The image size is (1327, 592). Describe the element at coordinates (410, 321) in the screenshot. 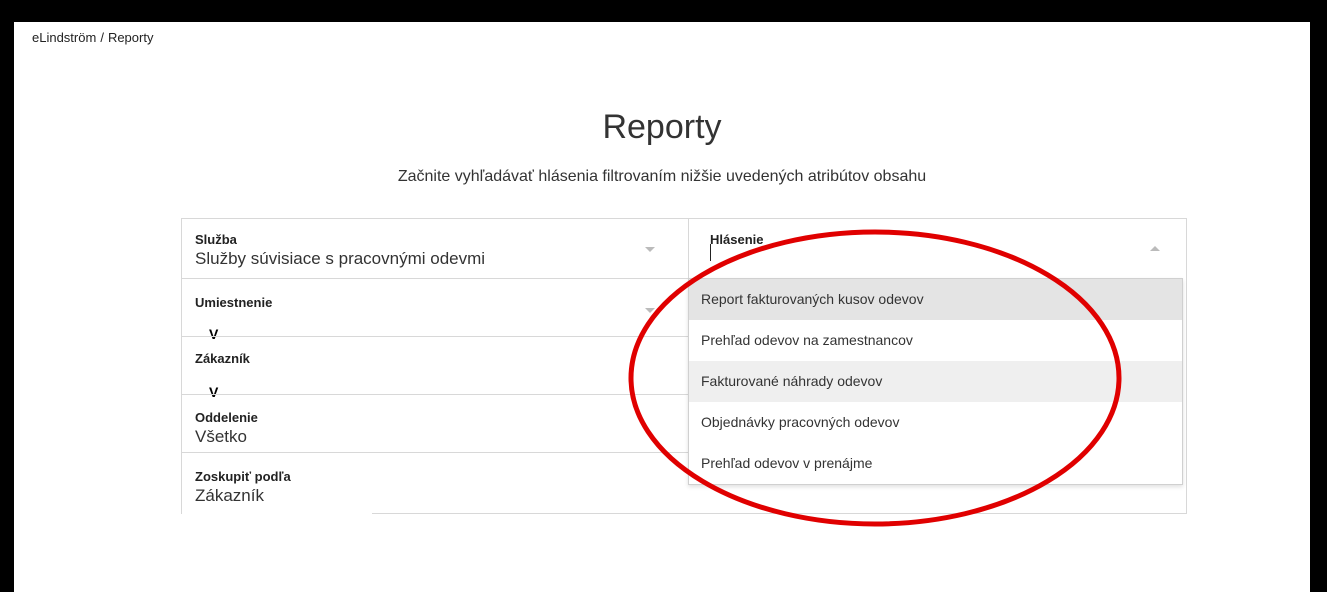

I see `umiestnenie-value-box` at that location.